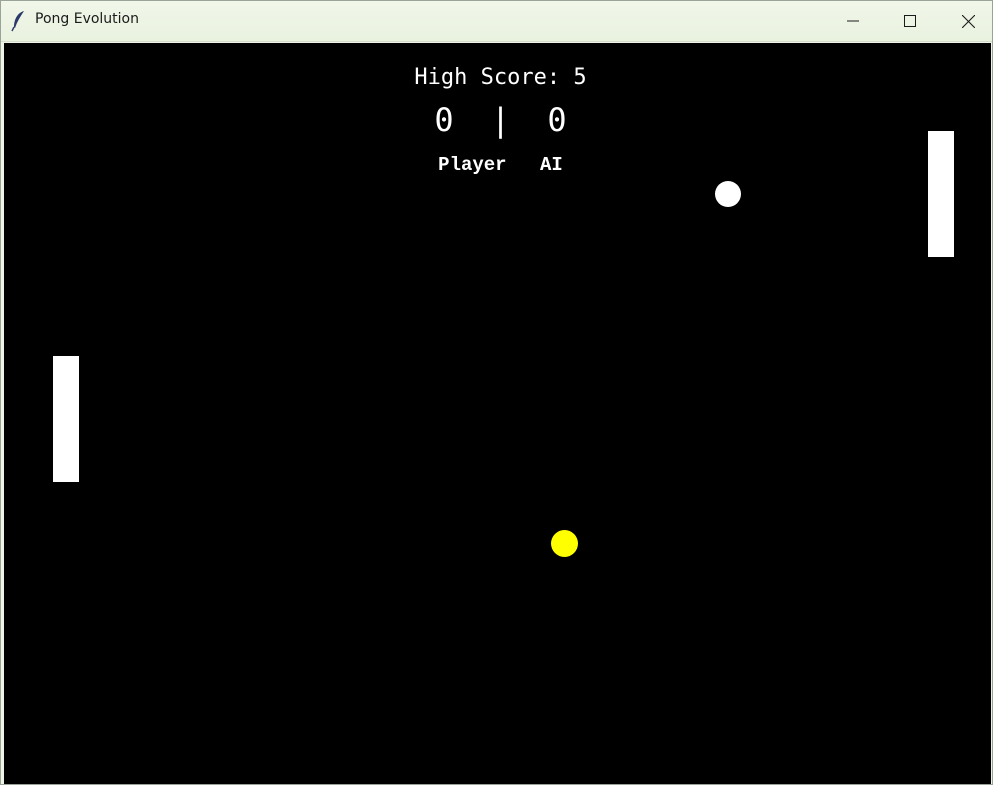  I want to click on ai-label: AI, so click(551, 165).